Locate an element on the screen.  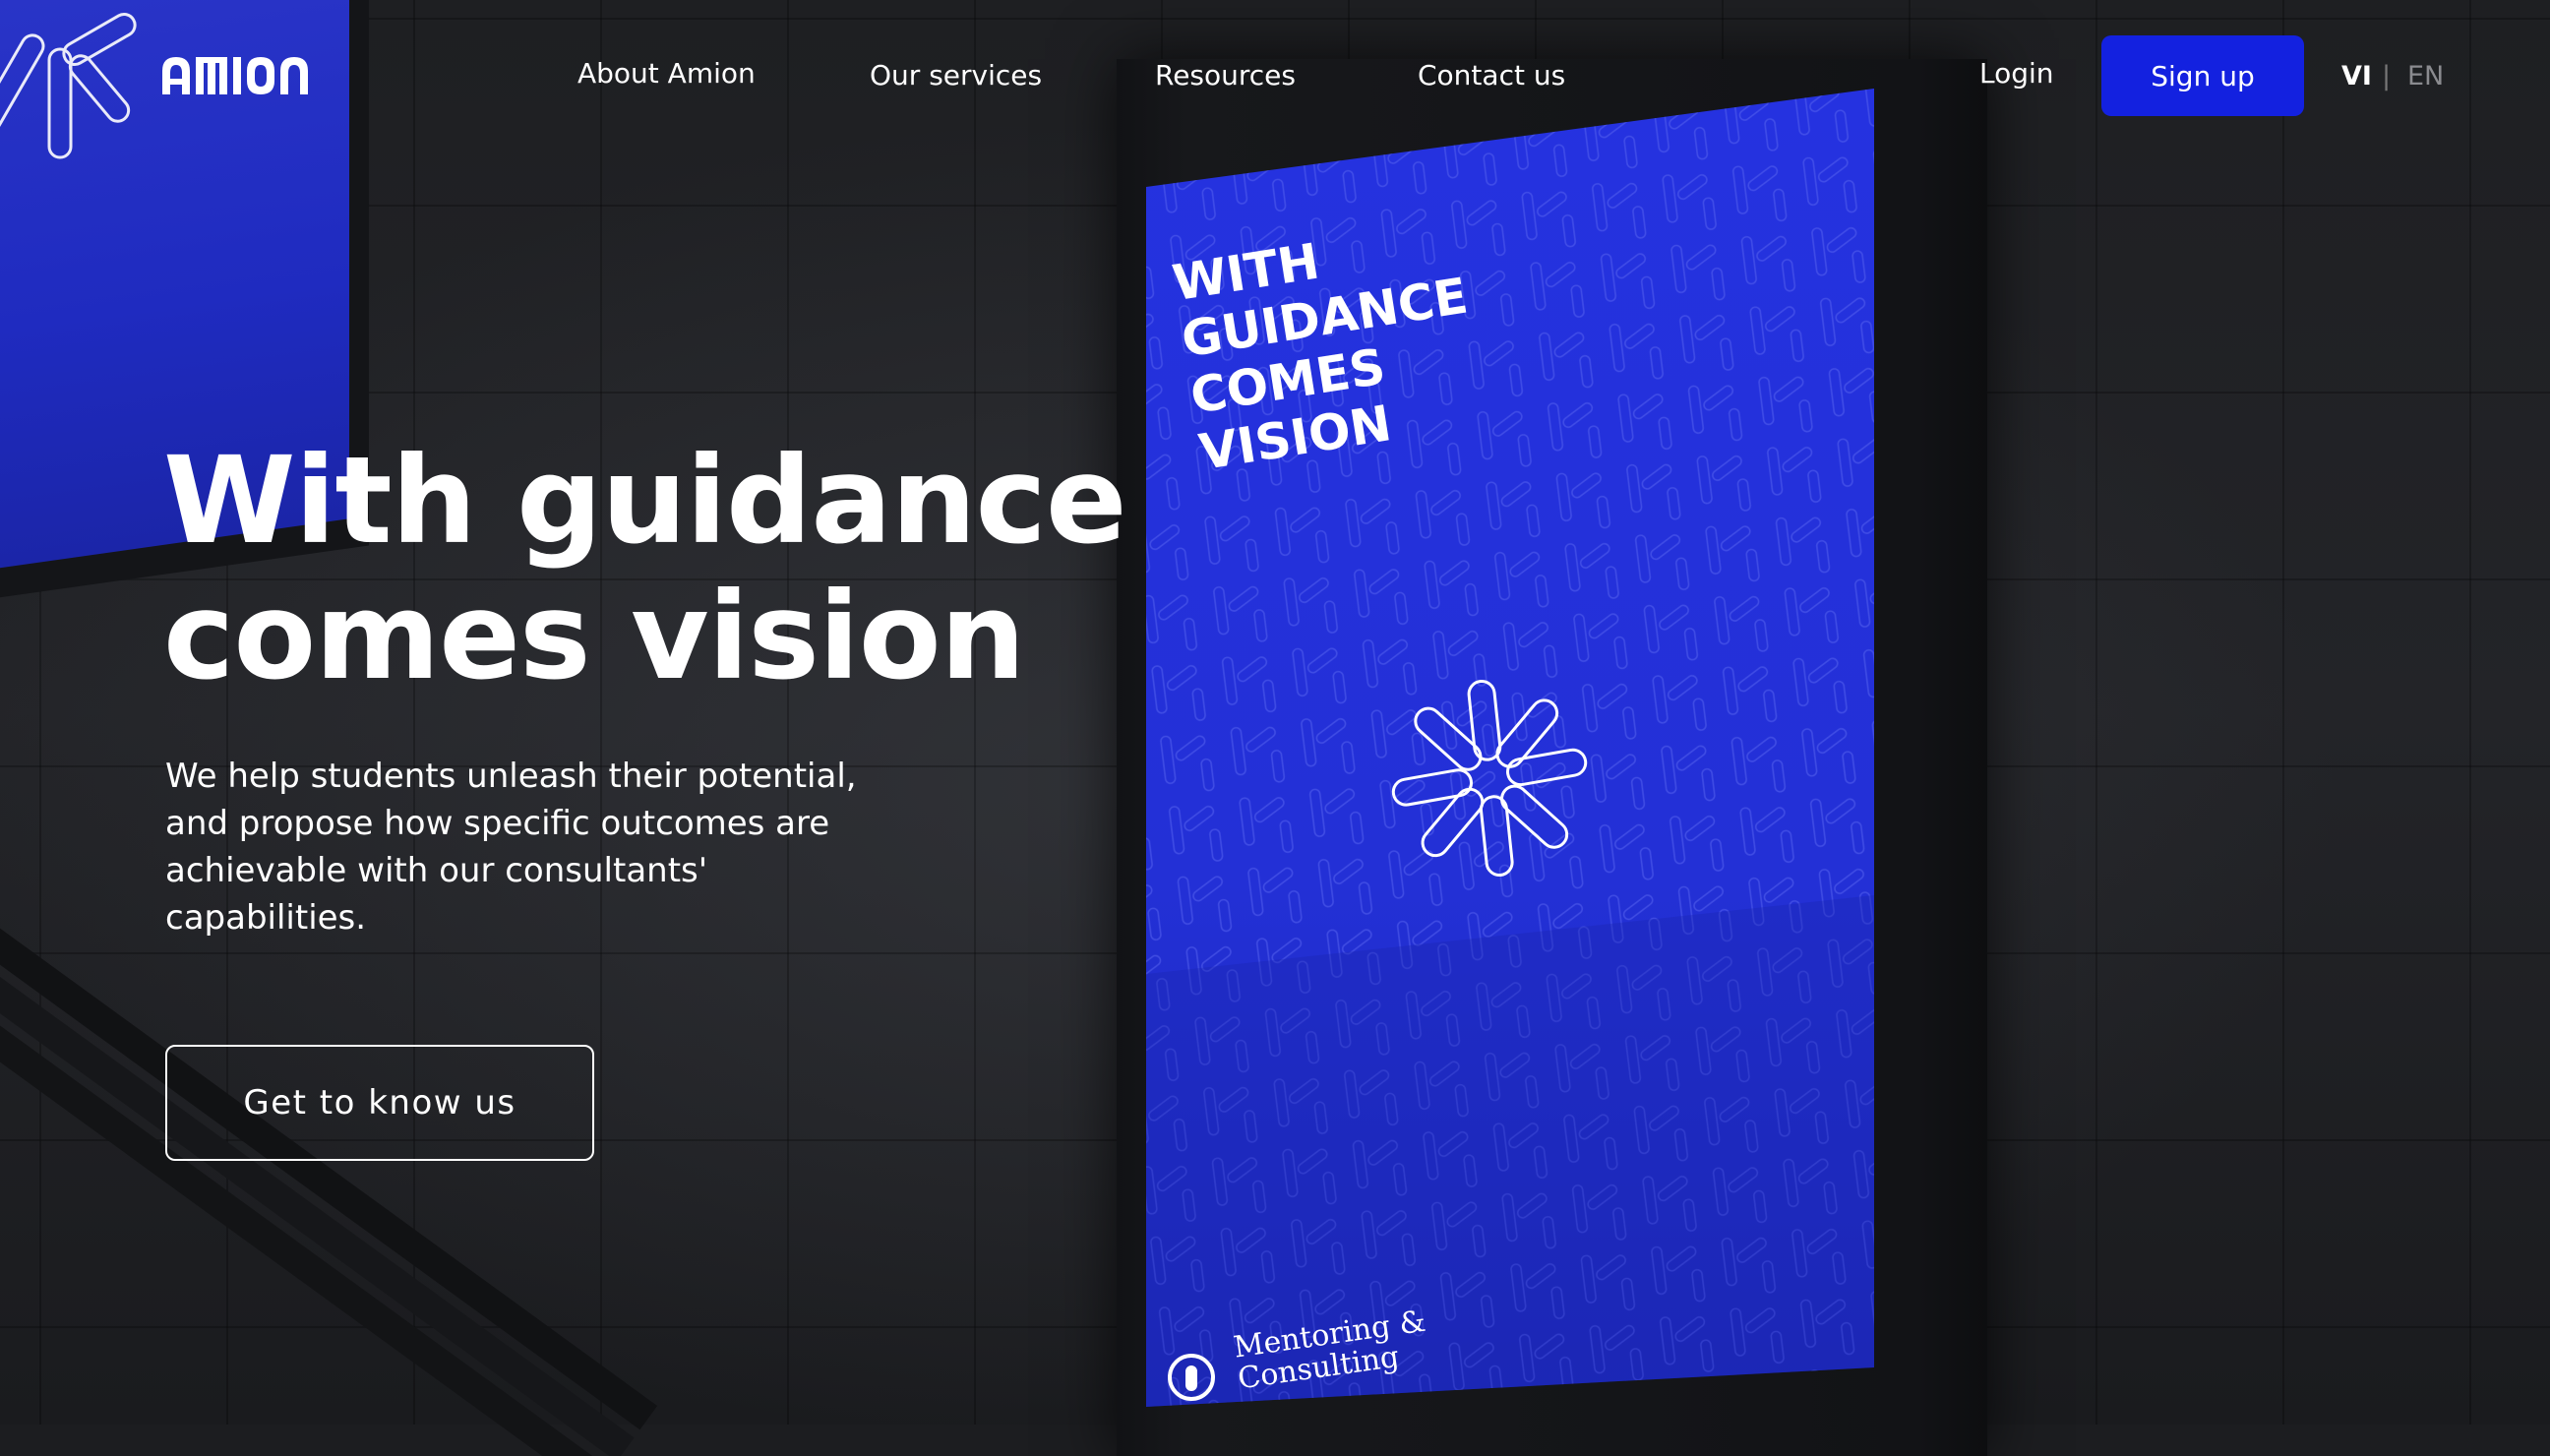
amion-logo is located at coordinates (239, 73).